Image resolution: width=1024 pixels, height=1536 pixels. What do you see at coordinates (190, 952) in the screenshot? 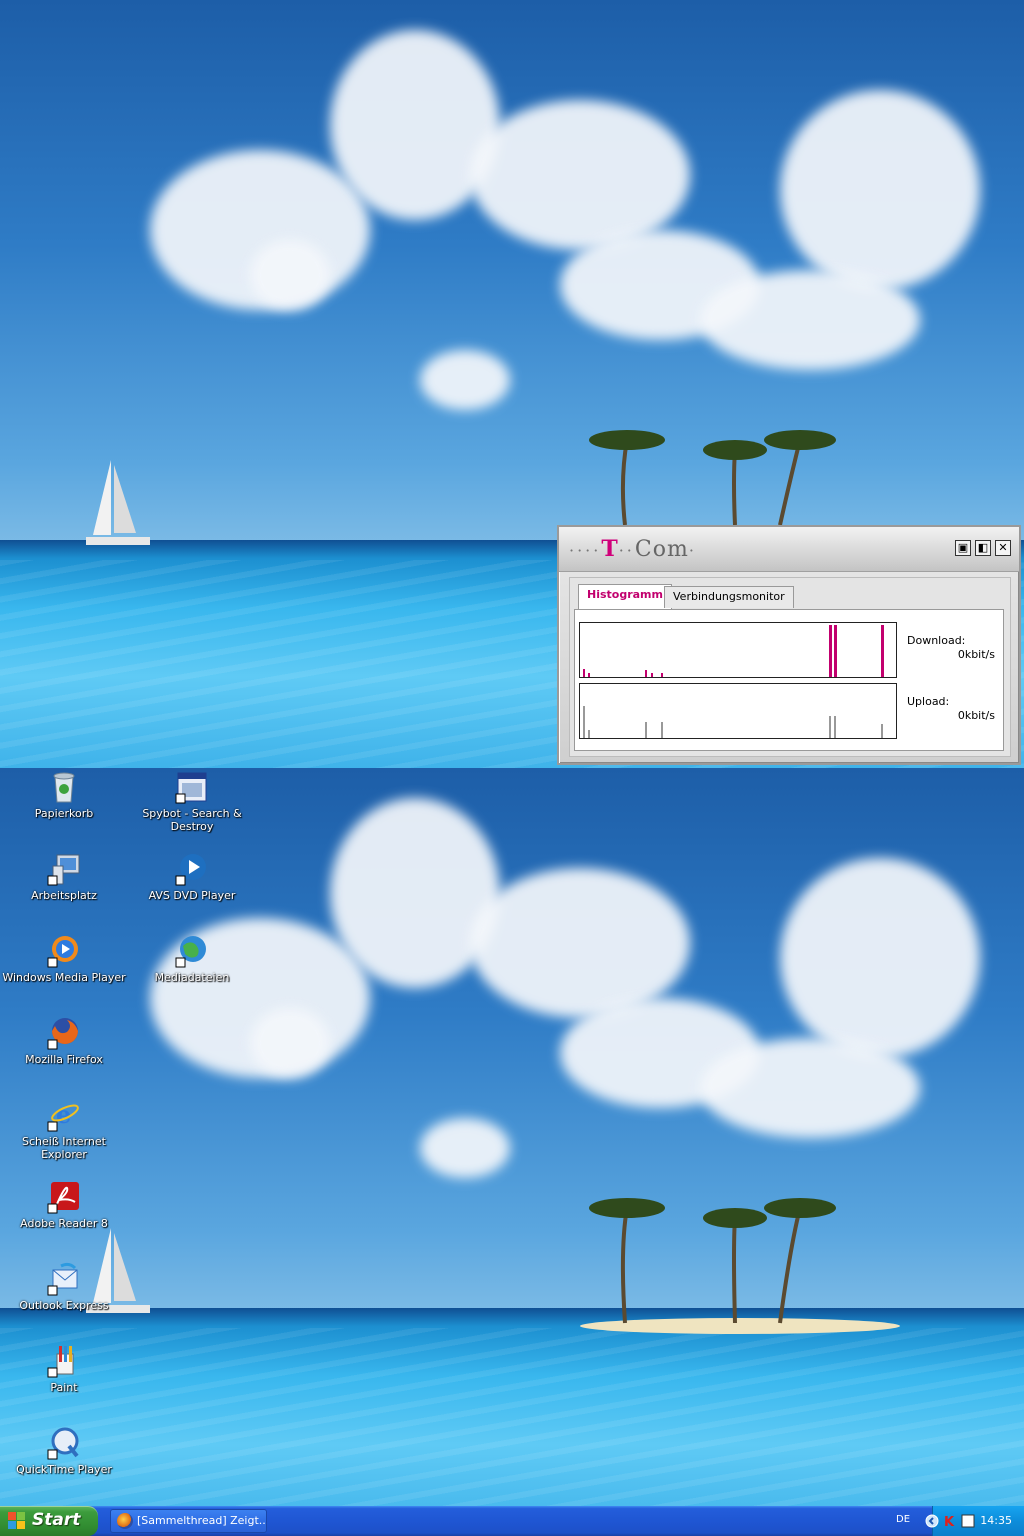
I see `media-files-icon` at bounding box center [190, 952].